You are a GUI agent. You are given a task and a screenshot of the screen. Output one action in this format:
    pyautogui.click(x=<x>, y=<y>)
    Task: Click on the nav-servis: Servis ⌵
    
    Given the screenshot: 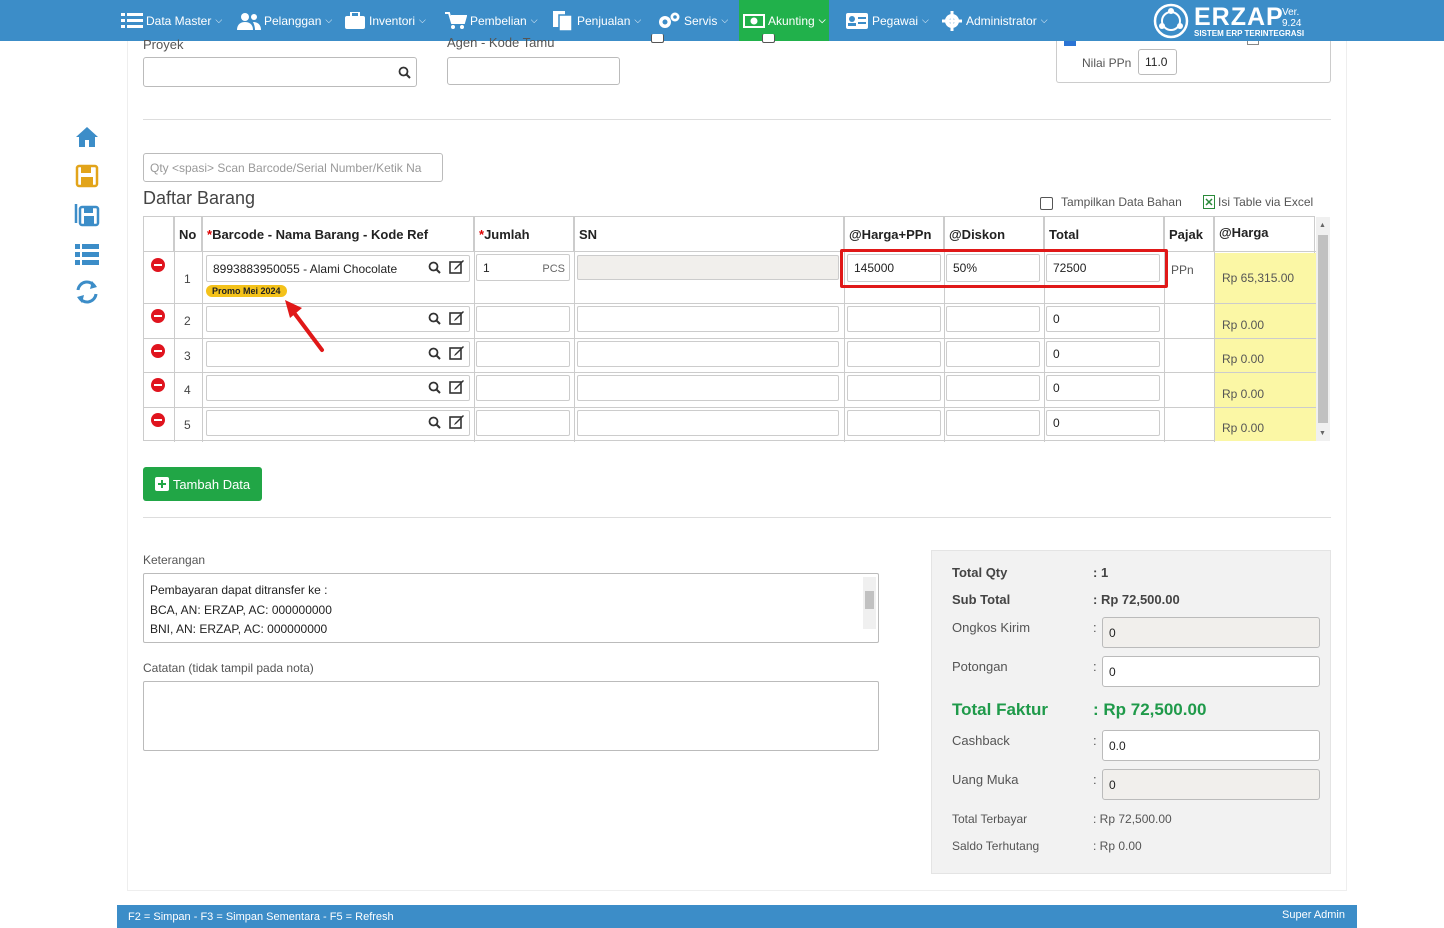 What is the action you would take?
    pyautogui.click(x=692, y=20)
    